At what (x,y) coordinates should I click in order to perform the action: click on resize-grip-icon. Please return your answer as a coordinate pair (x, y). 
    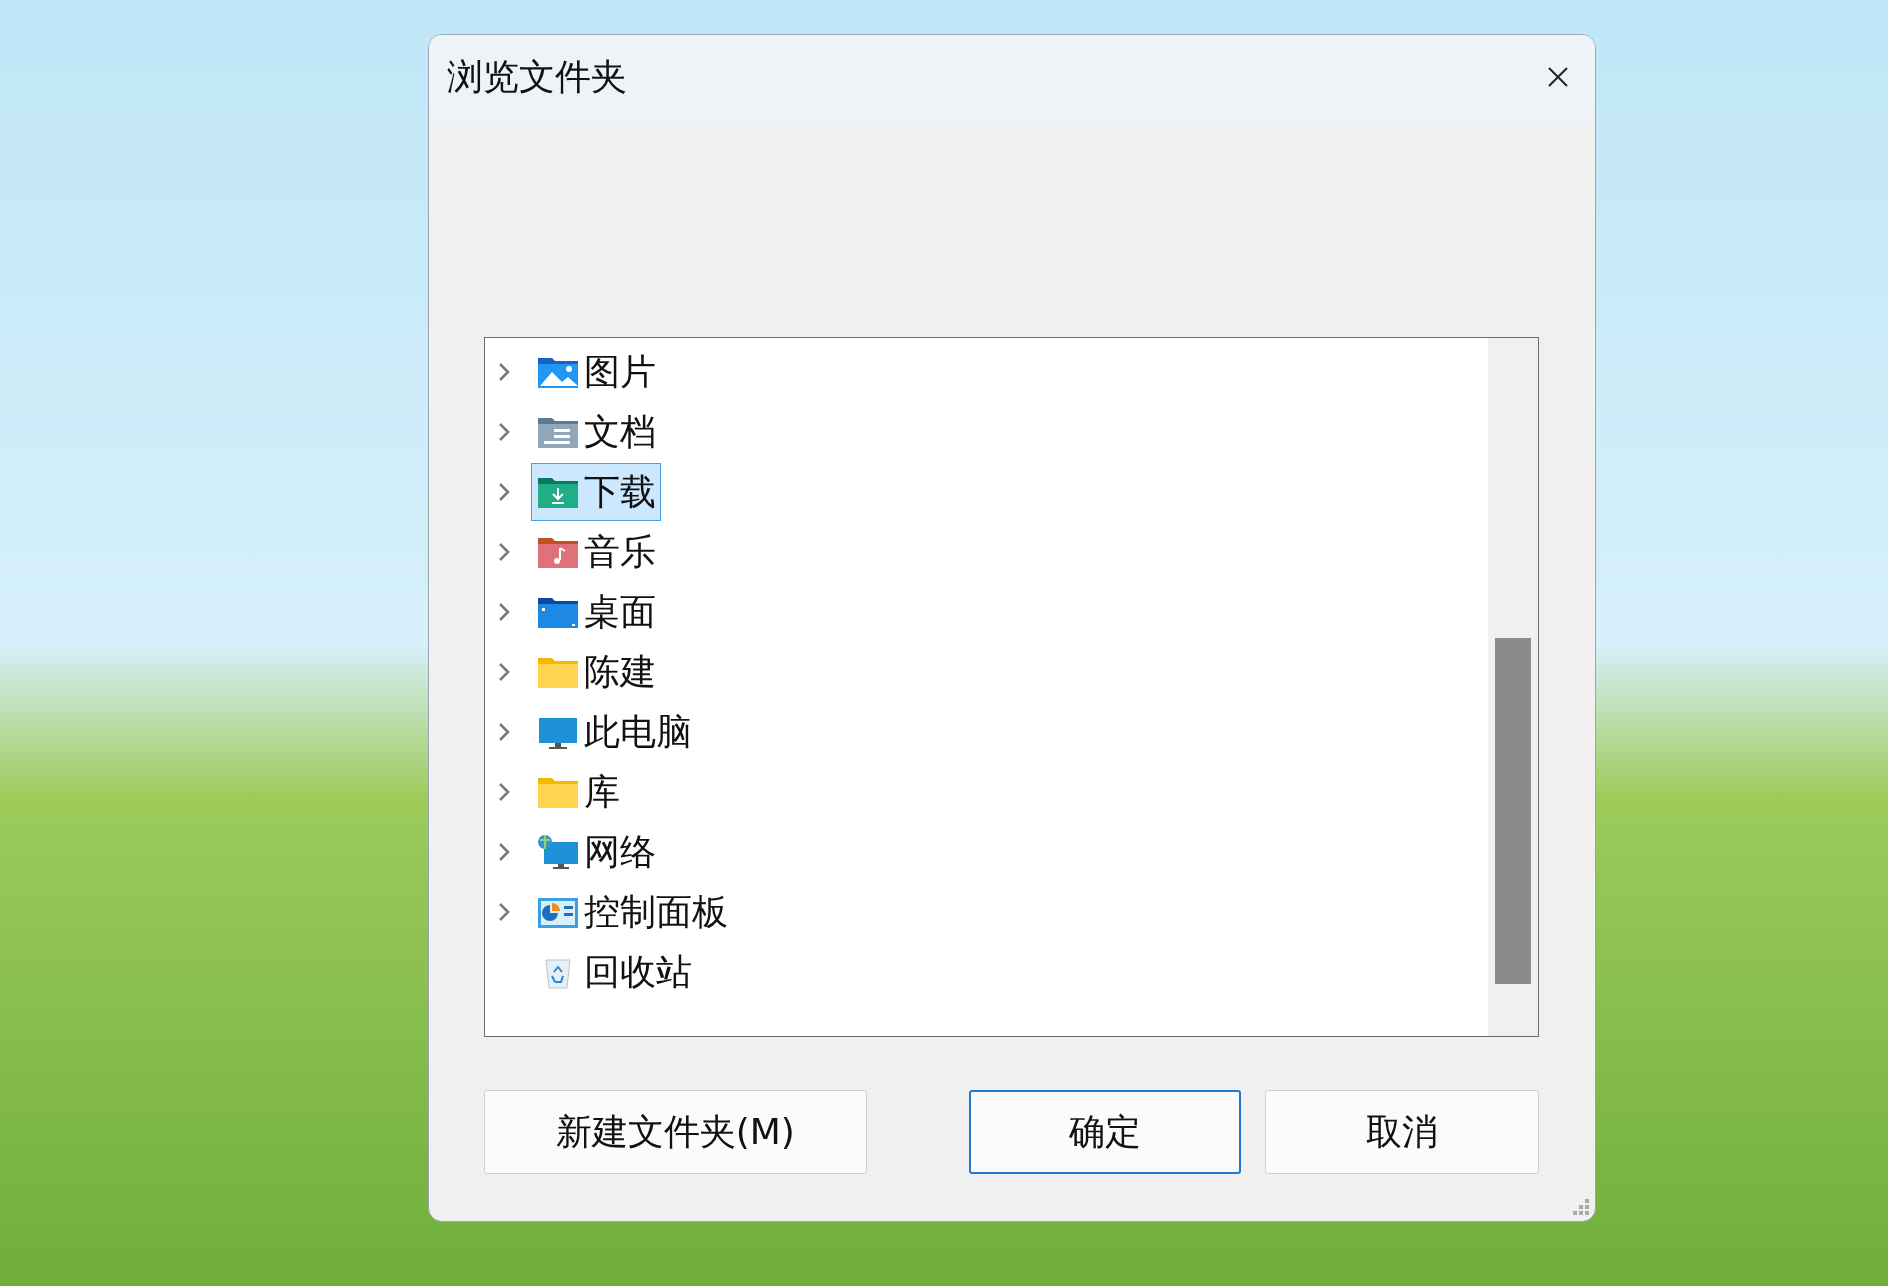
    Looking at the image, I should click on (1581, 1207).